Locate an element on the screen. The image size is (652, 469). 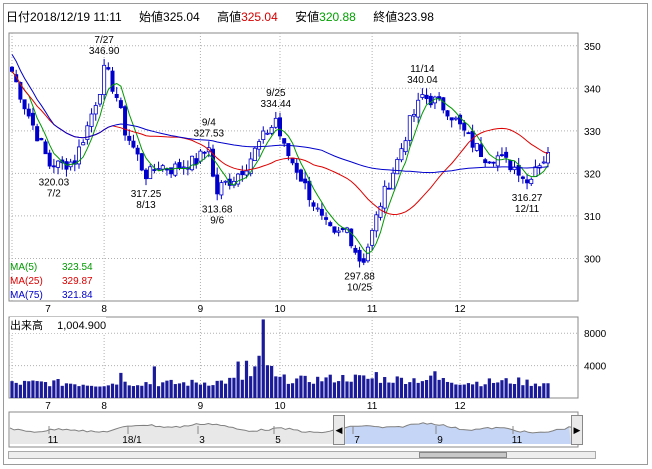
navigator-right-handle: ▶ is located at coordinates (577, 430).